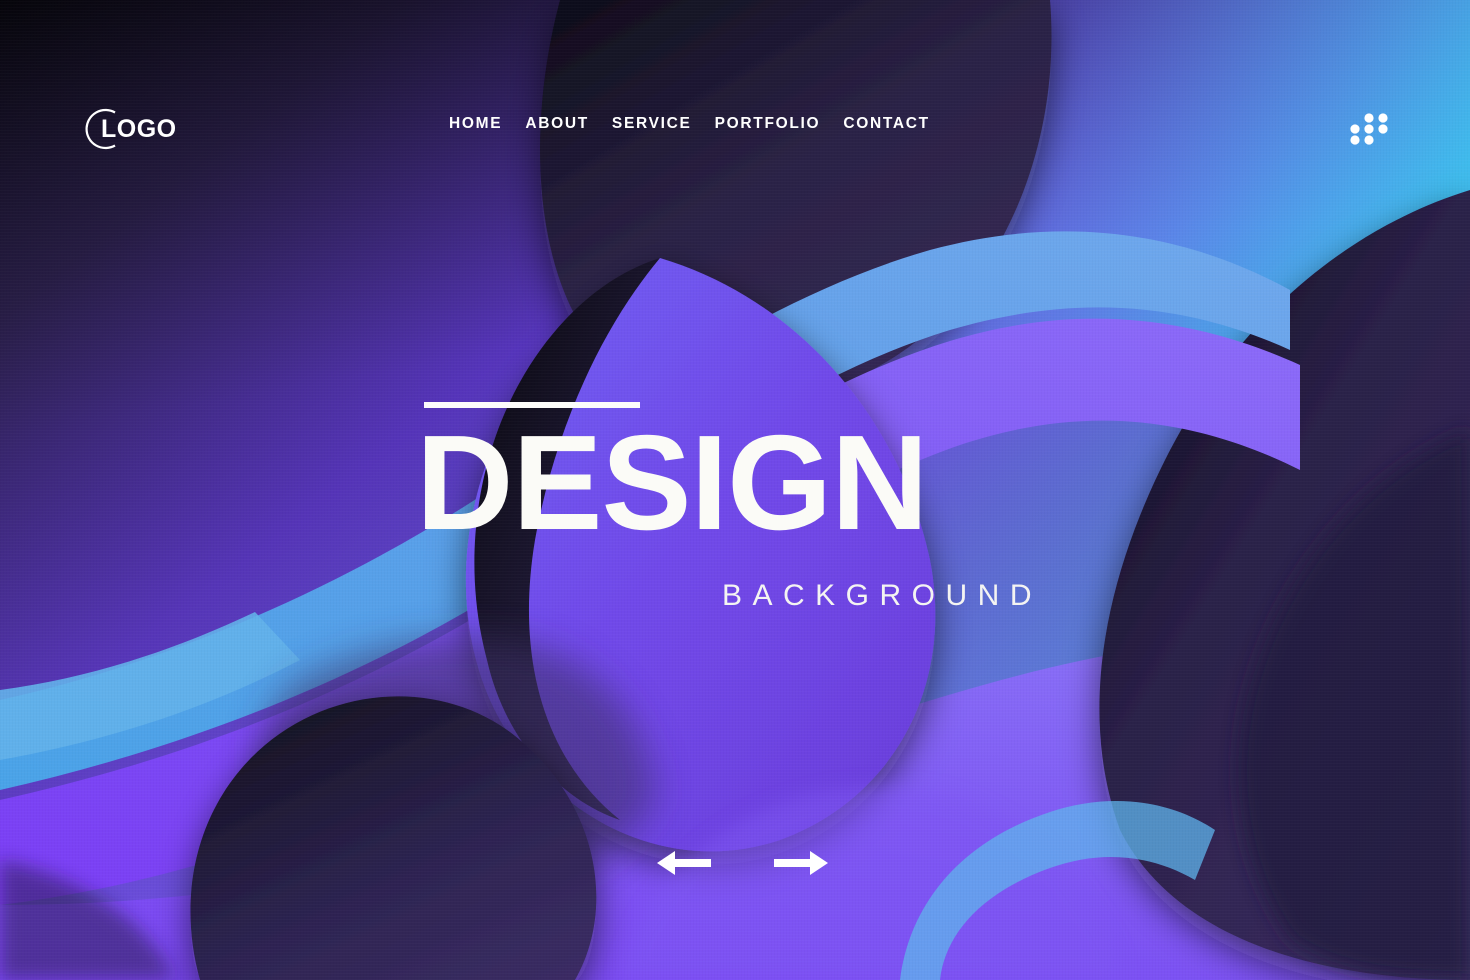  What do you see at coordinates (1369, 129) in the screenshot?
I see `dot-grid-icon` at bounding box center [1369, 129].